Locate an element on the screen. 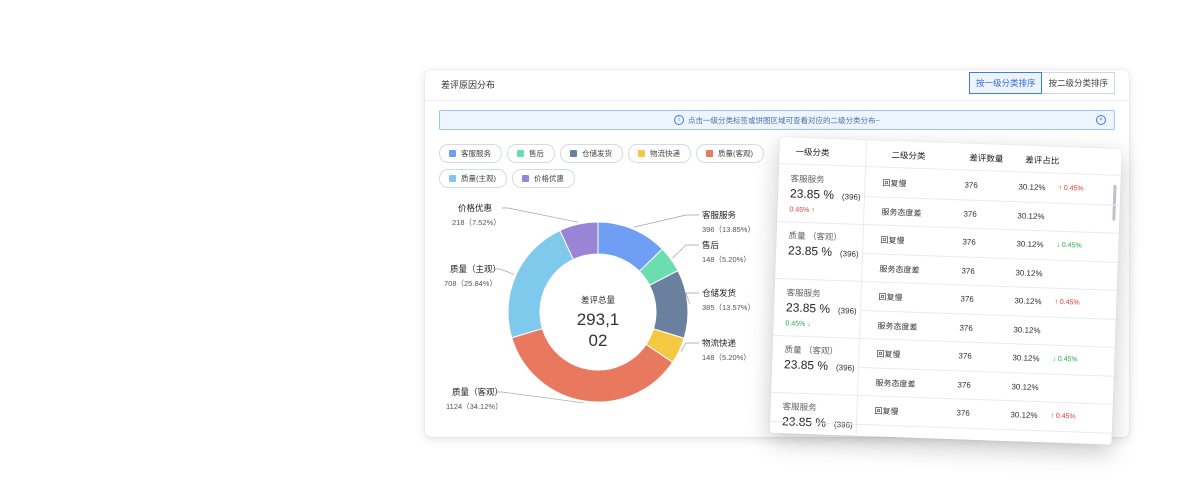 The width and height of the screenshot is (1182, 498). table-header: 一级分类 is located at coordinates (812, 152).